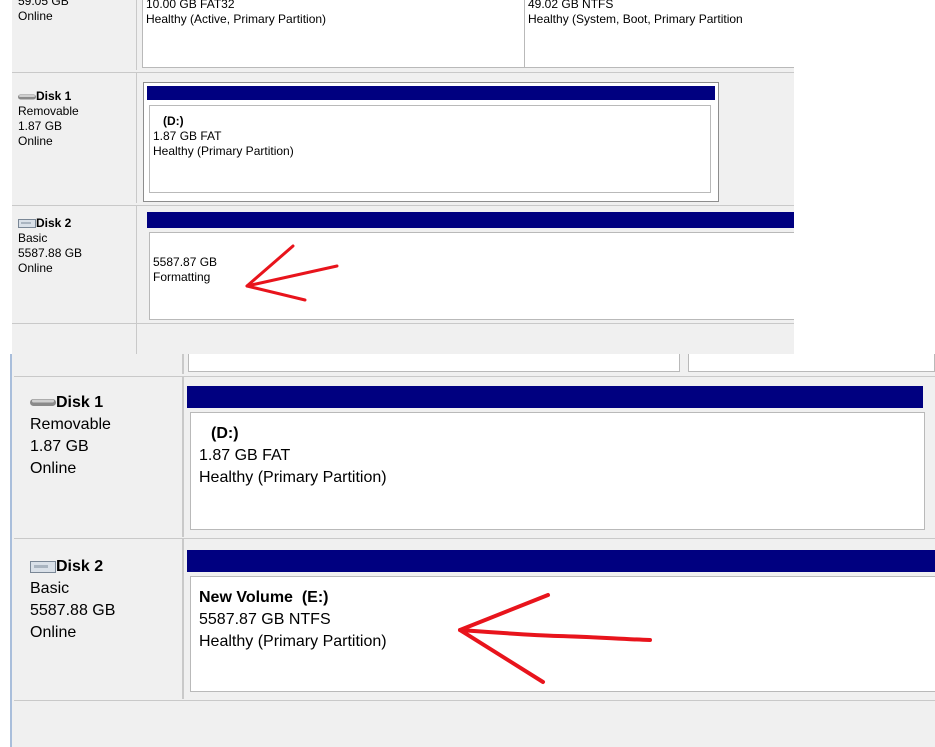 Image resolution: width=935 pixels, height=747 pixels. Describe the element at coordinates (245, 455) in the screenshot. I see `disk1-volume-size-large: 1.87 GB FAT` at that location.